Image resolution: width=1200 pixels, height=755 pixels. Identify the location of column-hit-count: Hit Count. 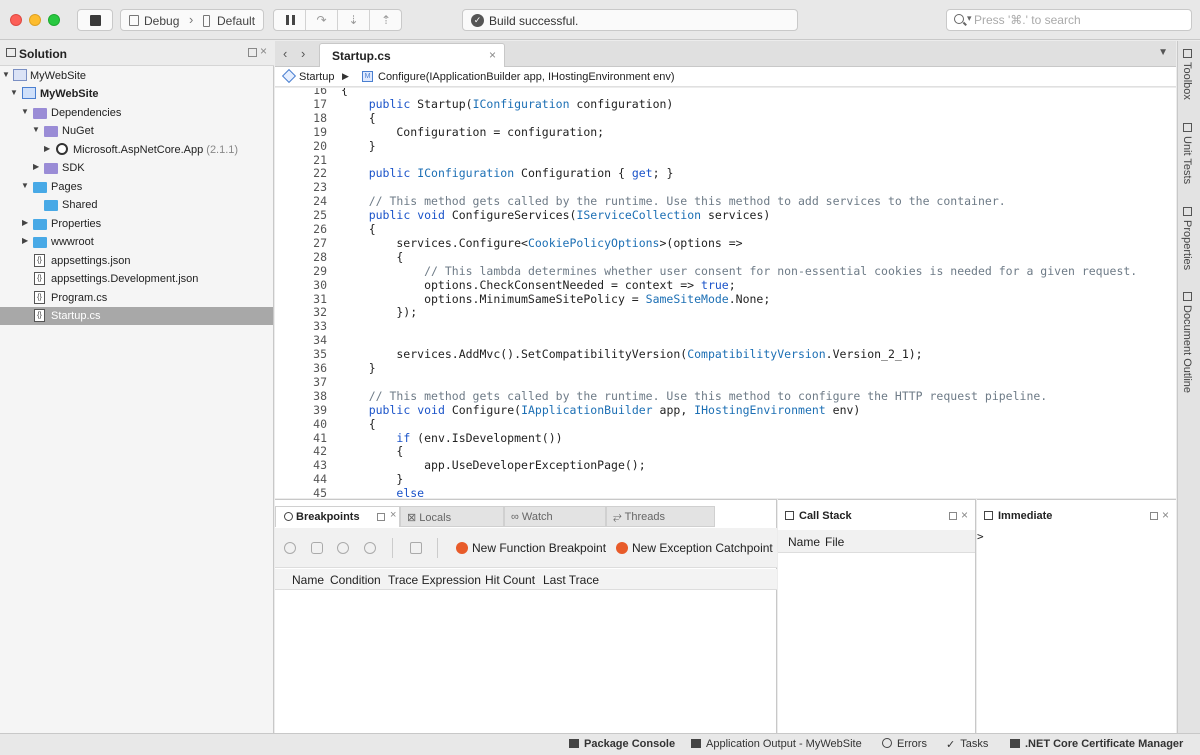
(510, 580).